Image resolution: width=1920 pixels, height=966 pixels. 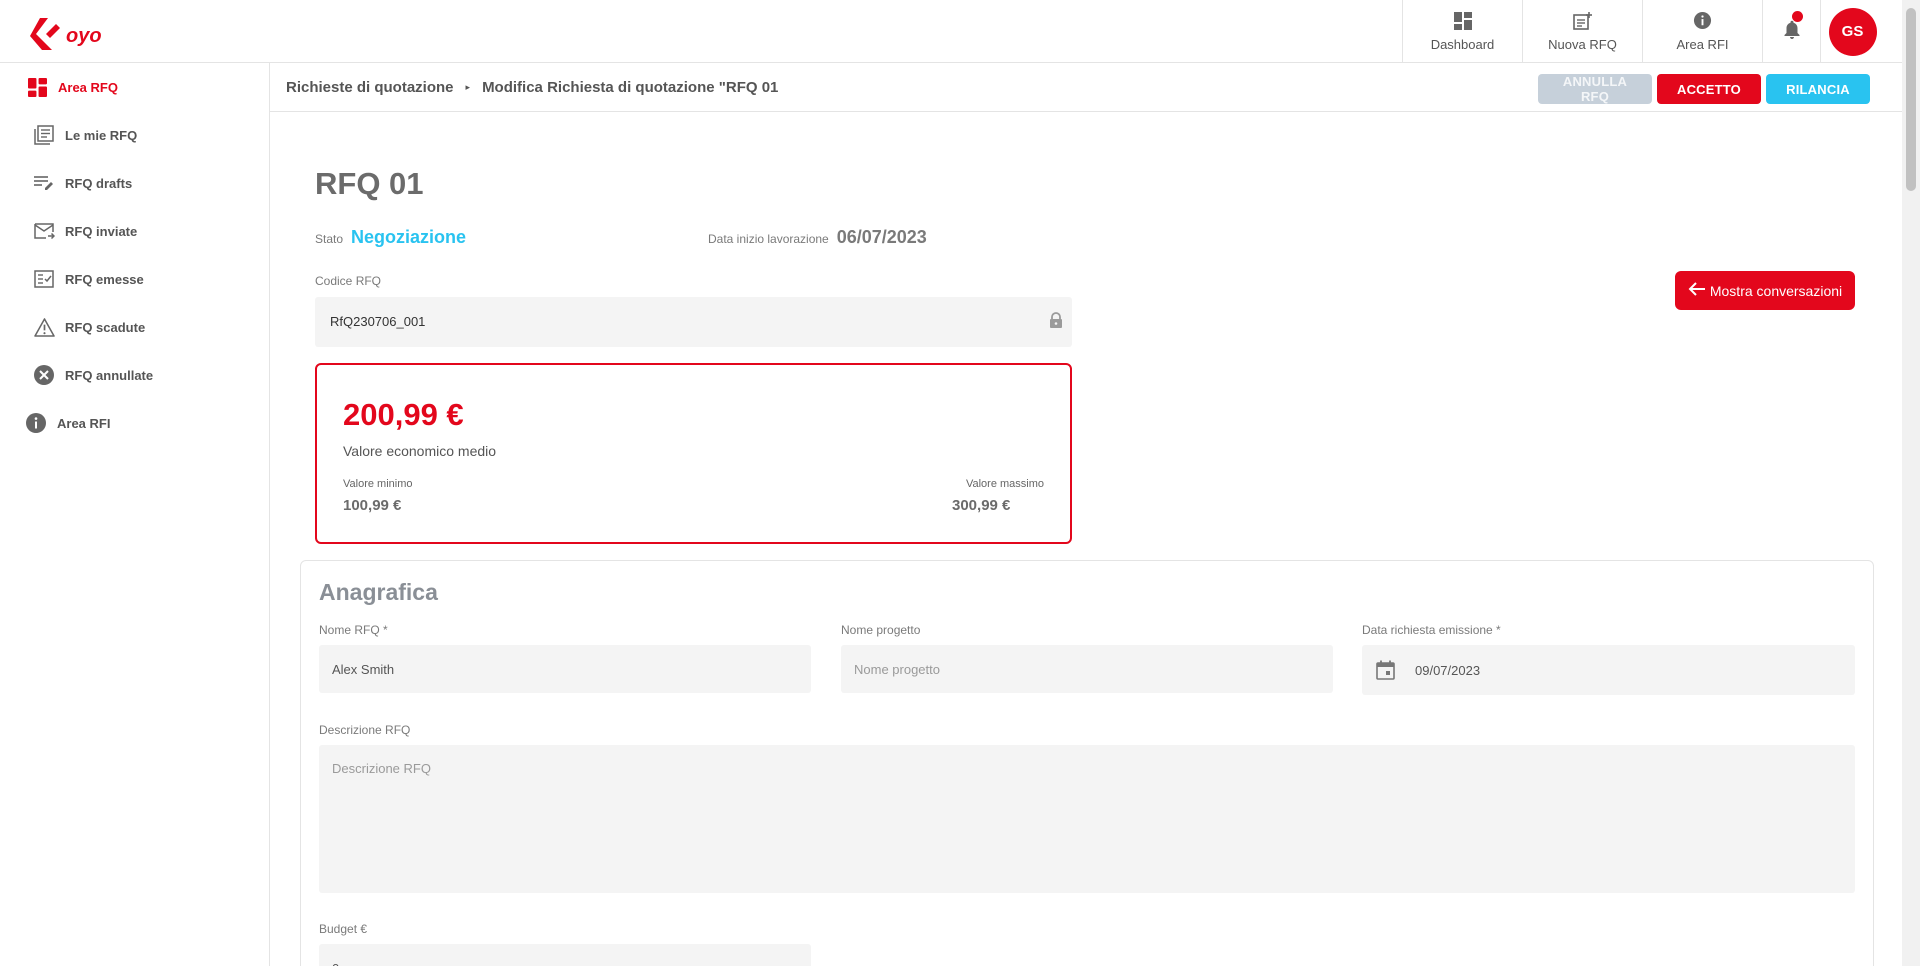 I want to click on min-value-label: Valore minimo, so click(x=378, y=484).